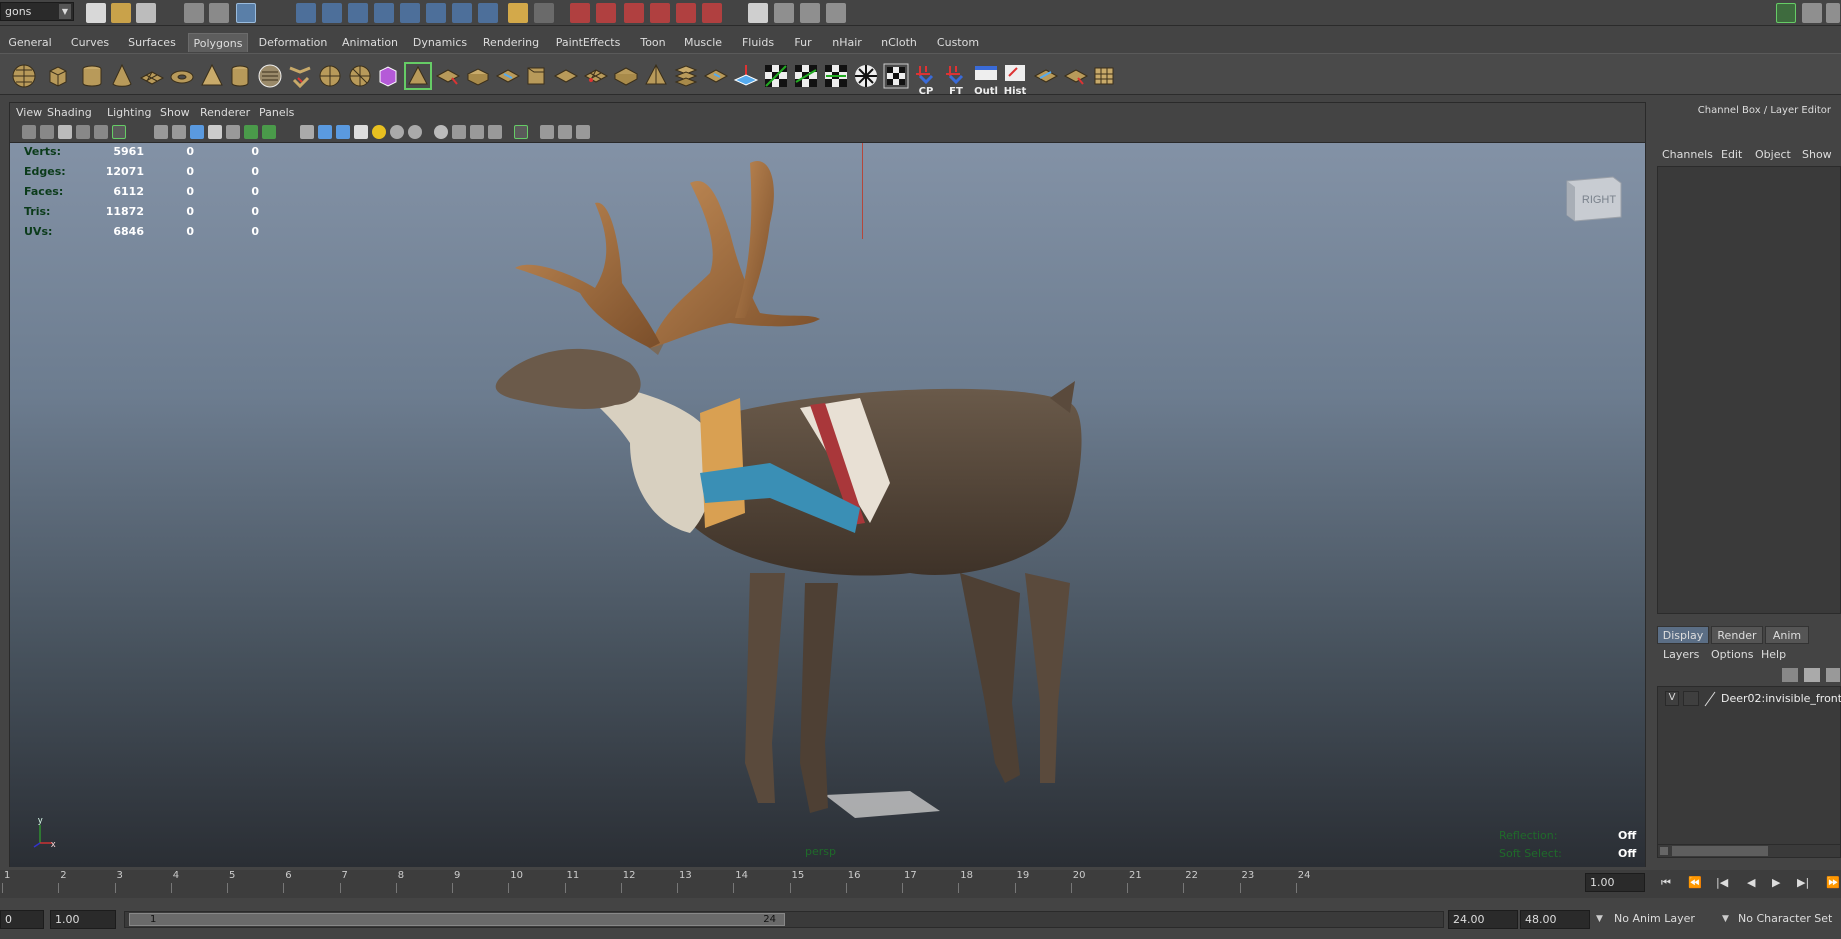 The height and width of the screenshot is (939, 1841). I want to click on isolate-select-icon, so click(521, 132).